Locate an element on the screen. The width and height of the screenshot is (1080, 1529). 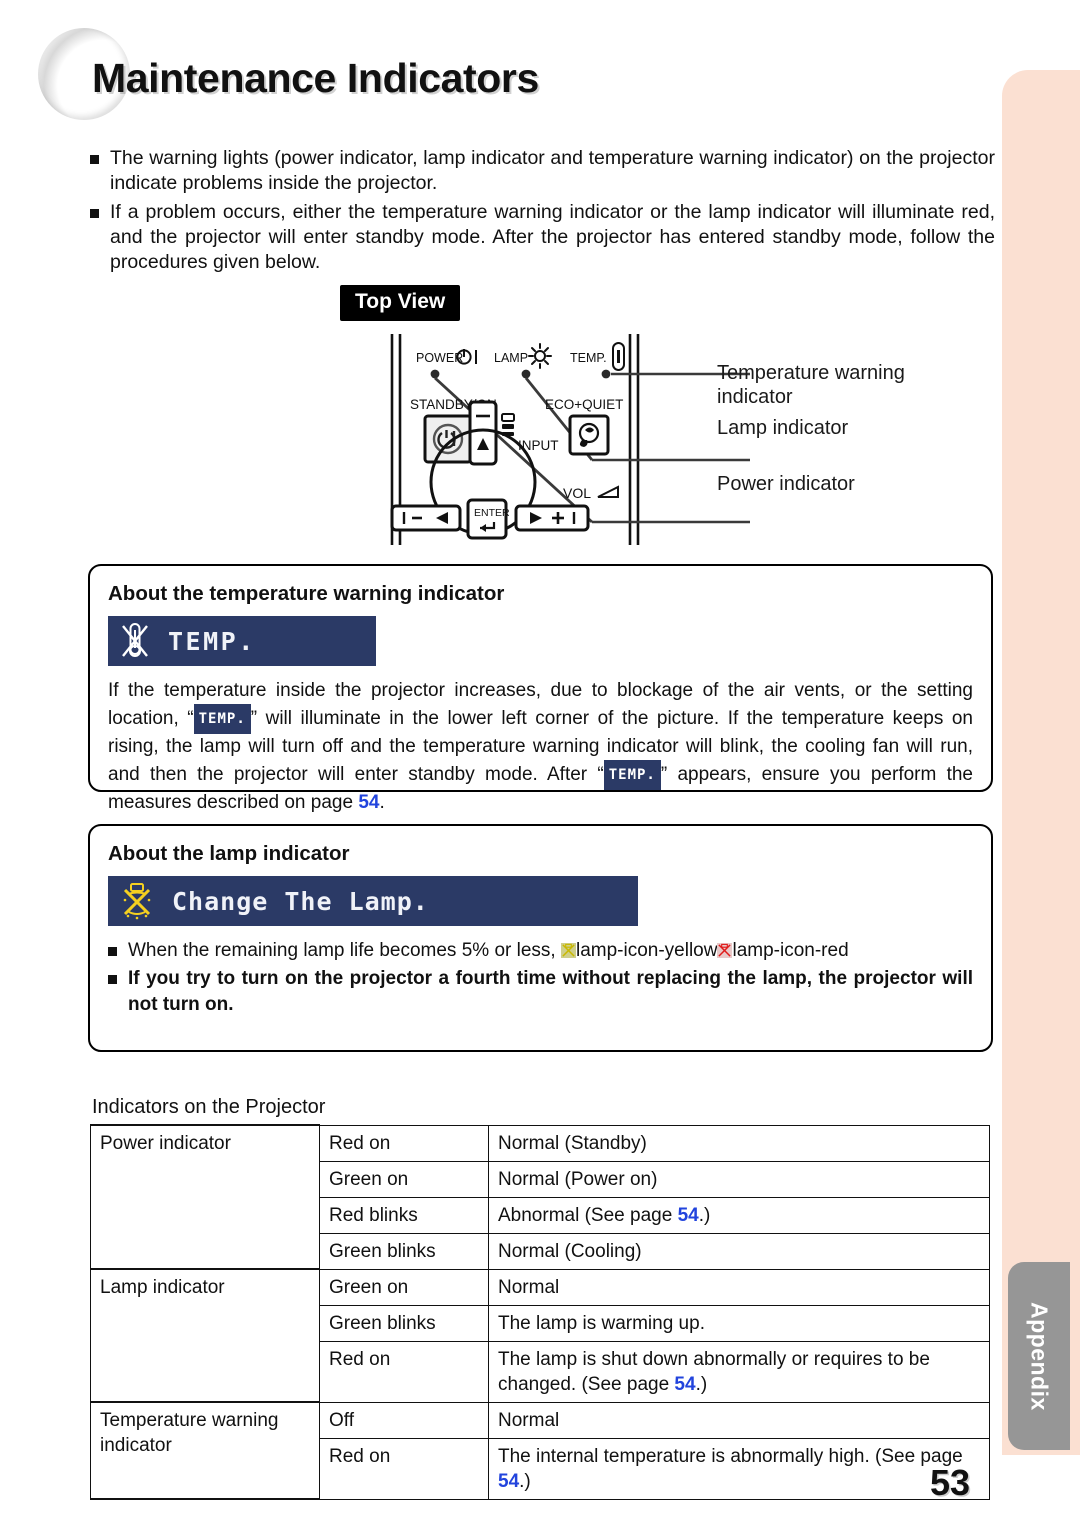
svg-text: ECO+QUIET is located at coordinates (584, 404).